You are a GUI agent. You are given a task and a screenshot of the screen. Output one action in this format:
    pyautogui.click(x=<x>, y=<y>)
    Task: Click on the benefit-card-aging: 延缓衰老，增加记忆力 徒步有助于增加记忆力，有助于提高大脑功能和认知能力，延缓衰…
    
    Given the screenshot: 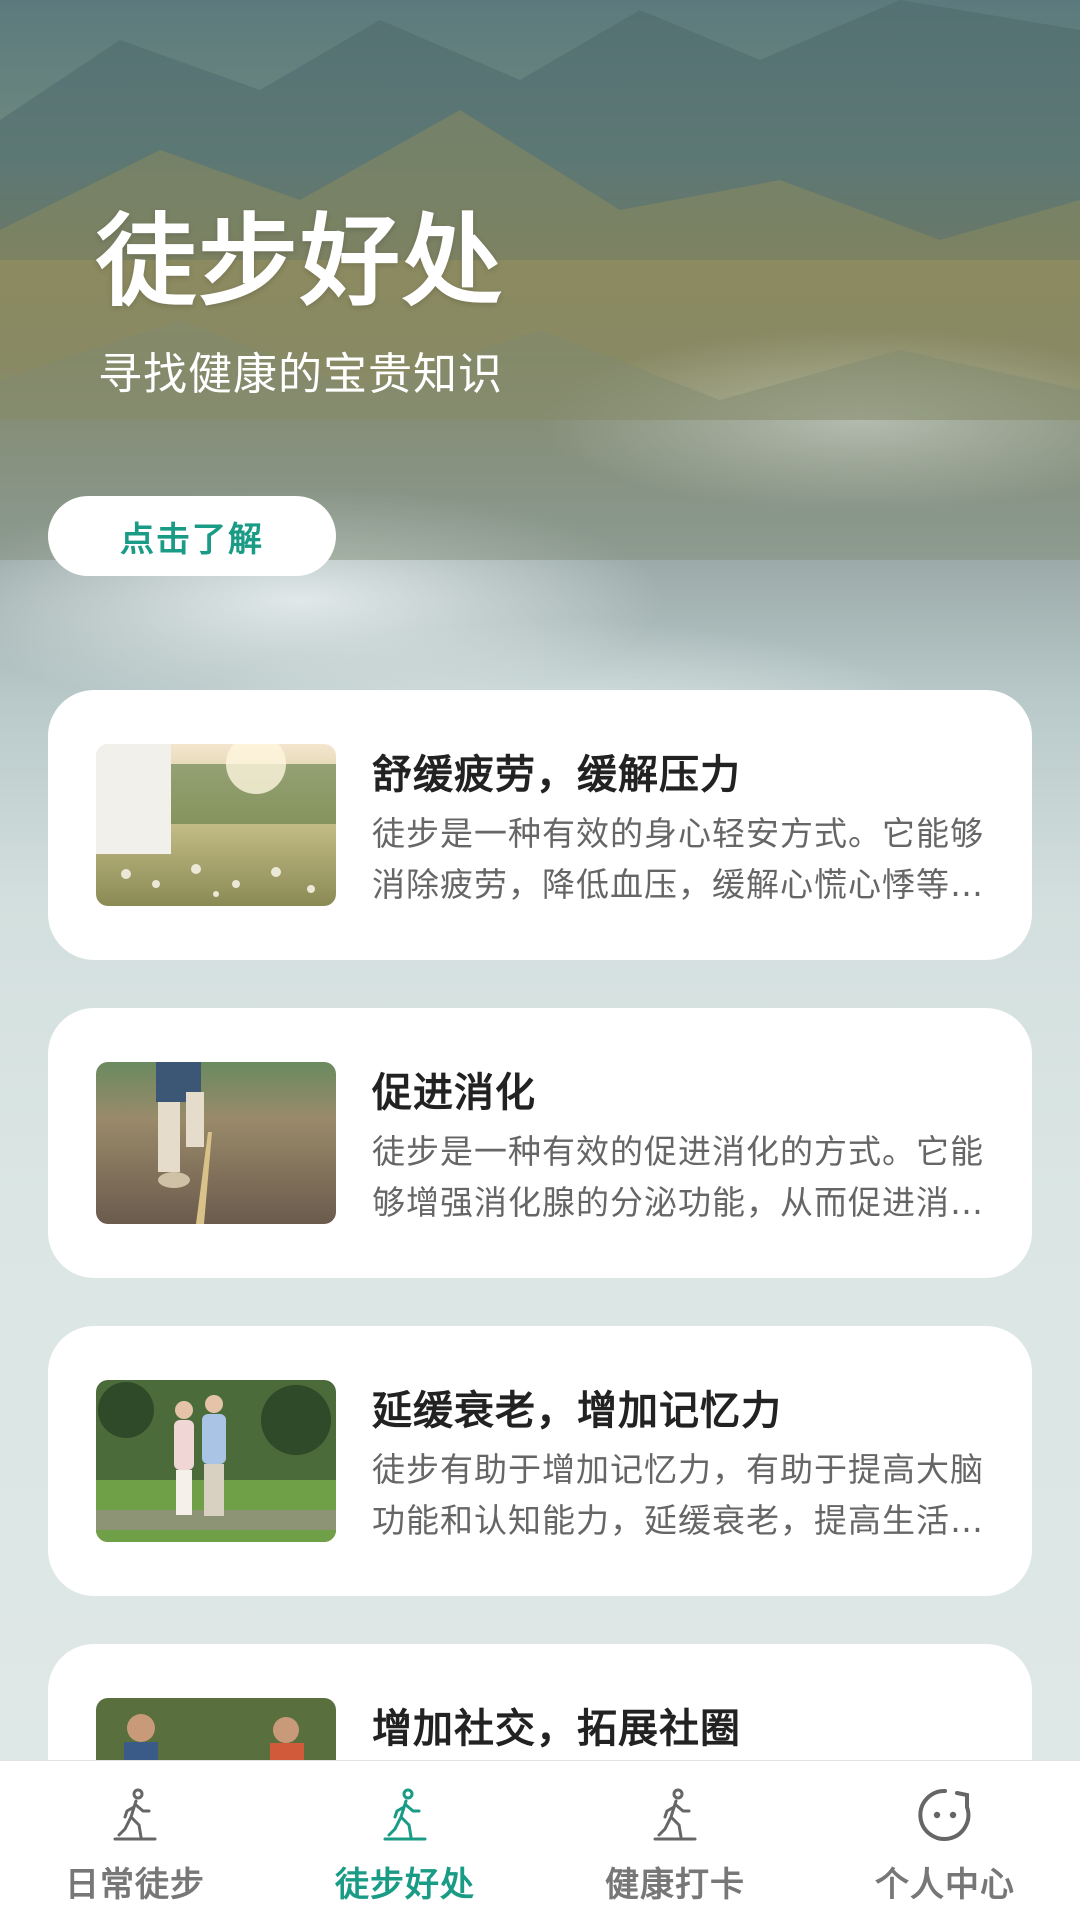 What is the action you would take?
    pyautogui.click(x=540, y=1461)
    